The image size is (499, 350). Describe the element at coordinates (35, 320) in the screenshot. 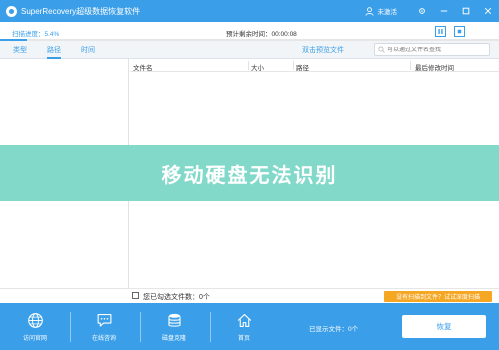

I see `globe-icon` at that location.